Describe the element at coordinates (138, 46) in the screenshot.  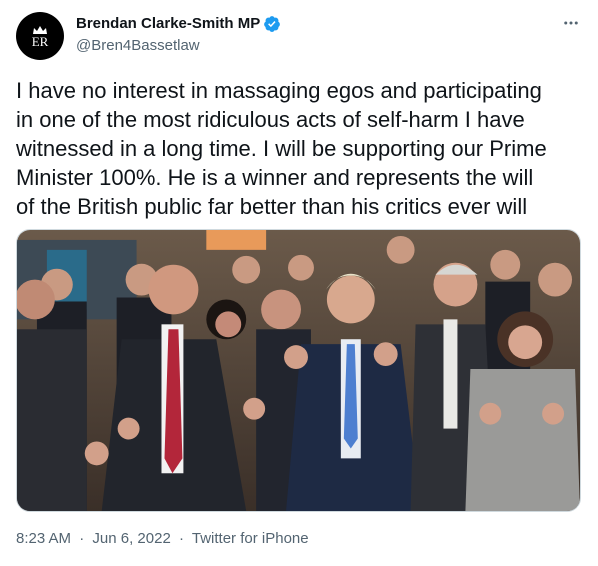
I see `author-handle: @Bren4Bassetlaw` at that location.